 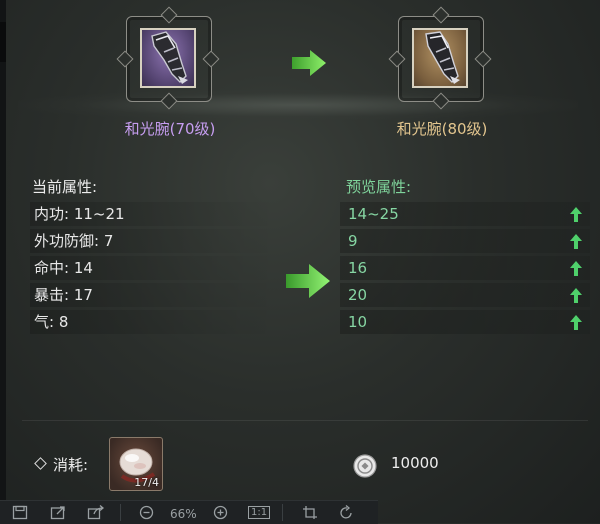 I want to click on coin-icon, so click(x=365, y=466).